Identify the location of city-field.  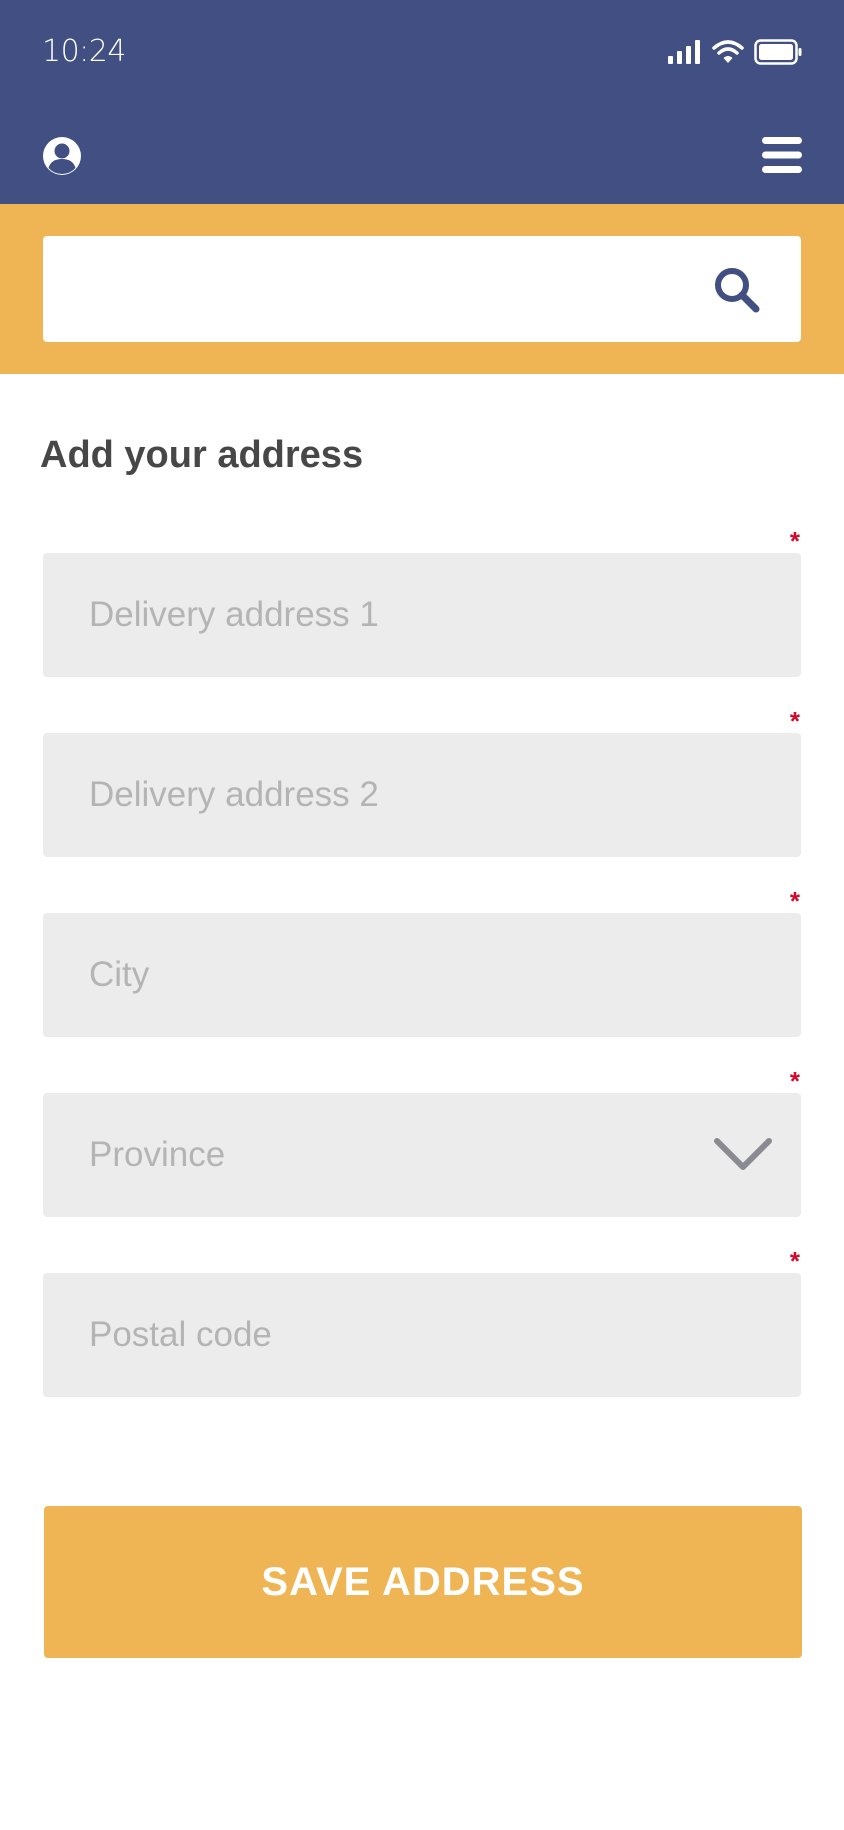
(422, 975).